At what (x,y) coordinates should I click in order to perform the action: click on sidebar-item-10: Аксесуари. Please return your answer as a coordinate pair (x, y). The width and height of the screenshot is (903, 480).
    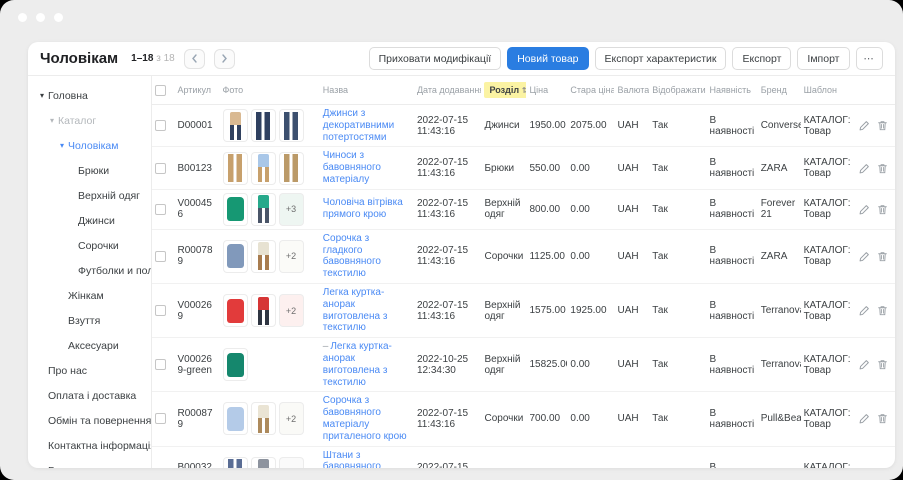
    Looking at the image, I should click on (89, 345).